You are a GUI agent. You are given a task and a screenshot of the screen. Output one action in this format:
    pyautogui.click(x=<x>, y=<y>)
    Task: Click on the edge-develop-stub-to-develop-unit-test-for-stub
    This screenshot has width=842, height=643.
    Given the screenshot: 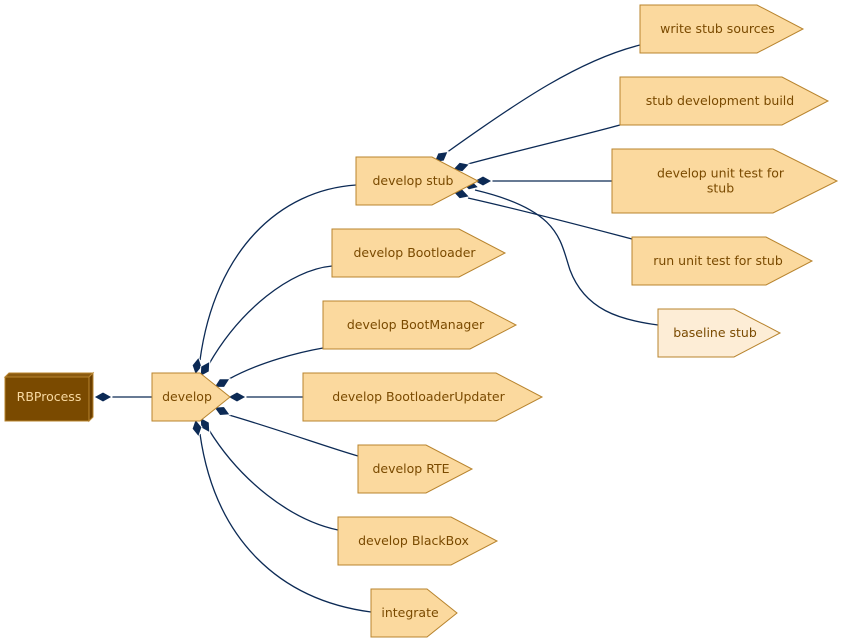 What is the action you would take?
    pyautogui.click(x=542, y=181)
    